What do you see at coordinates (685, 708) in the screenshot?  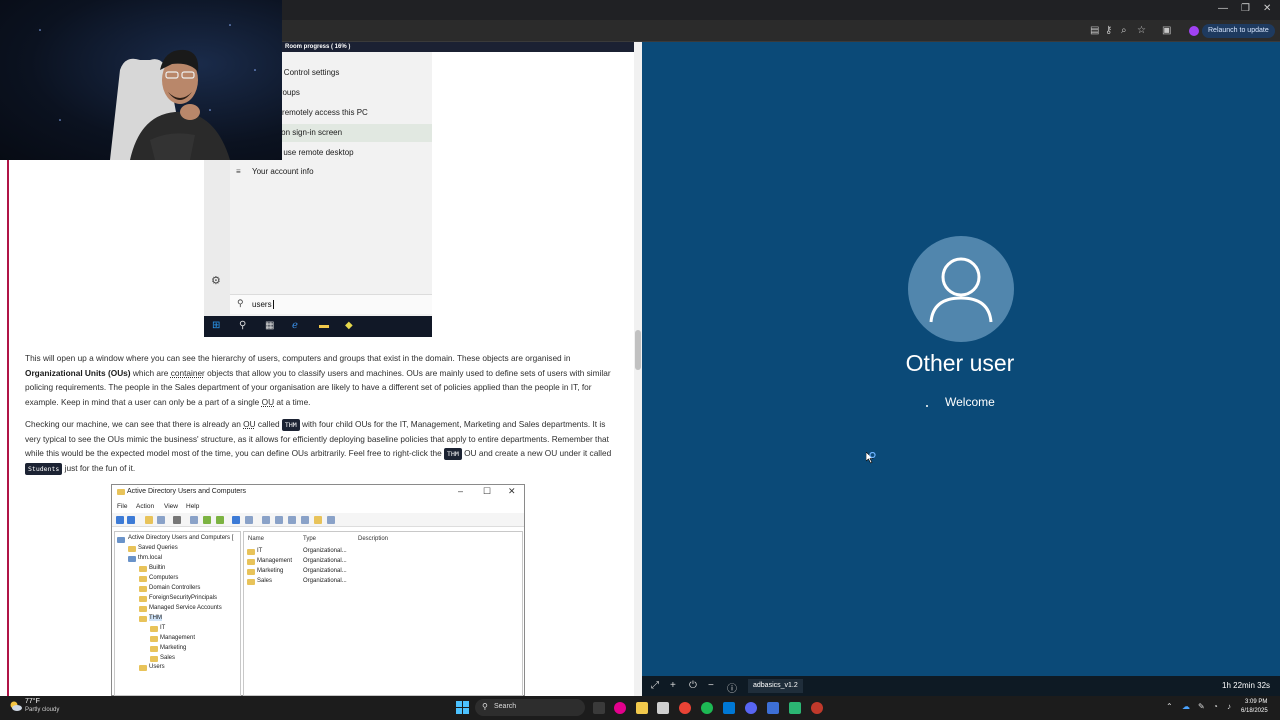 I see `chrome-icon` at bounding box center [685, 708].